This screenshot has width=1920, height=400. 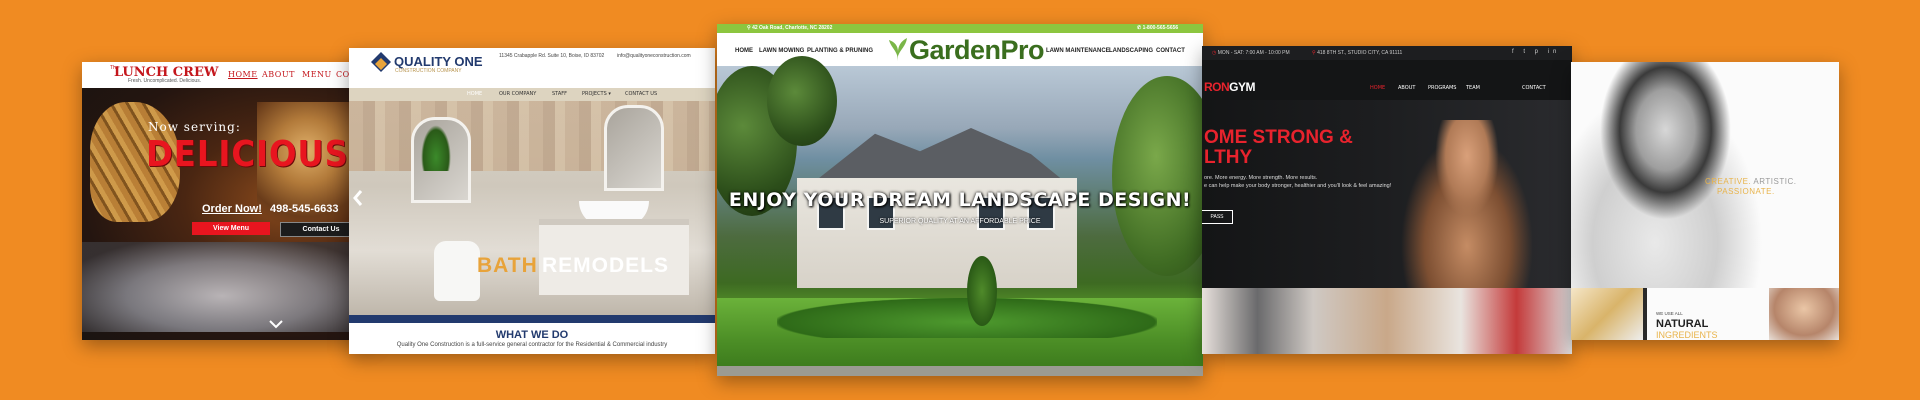 What do you see at coordinates (232, 209) in the screenshot?
I see `order-now-link: Order Now!` at bounding box center [232, 209].